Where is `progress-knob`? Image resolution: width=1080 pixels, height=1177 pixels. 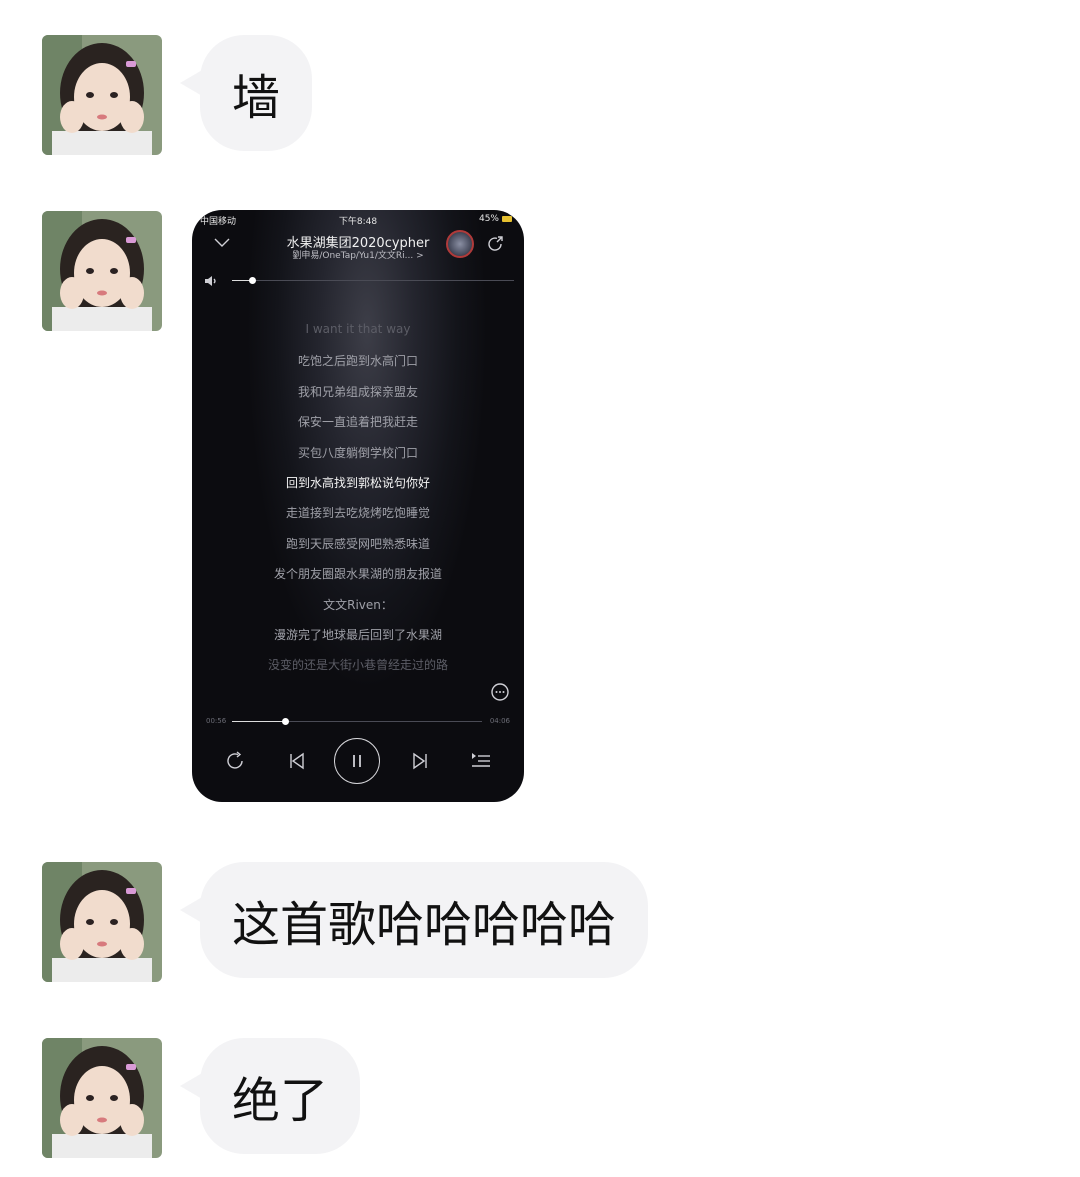 progress-knob is located at coordinates (285, 721).